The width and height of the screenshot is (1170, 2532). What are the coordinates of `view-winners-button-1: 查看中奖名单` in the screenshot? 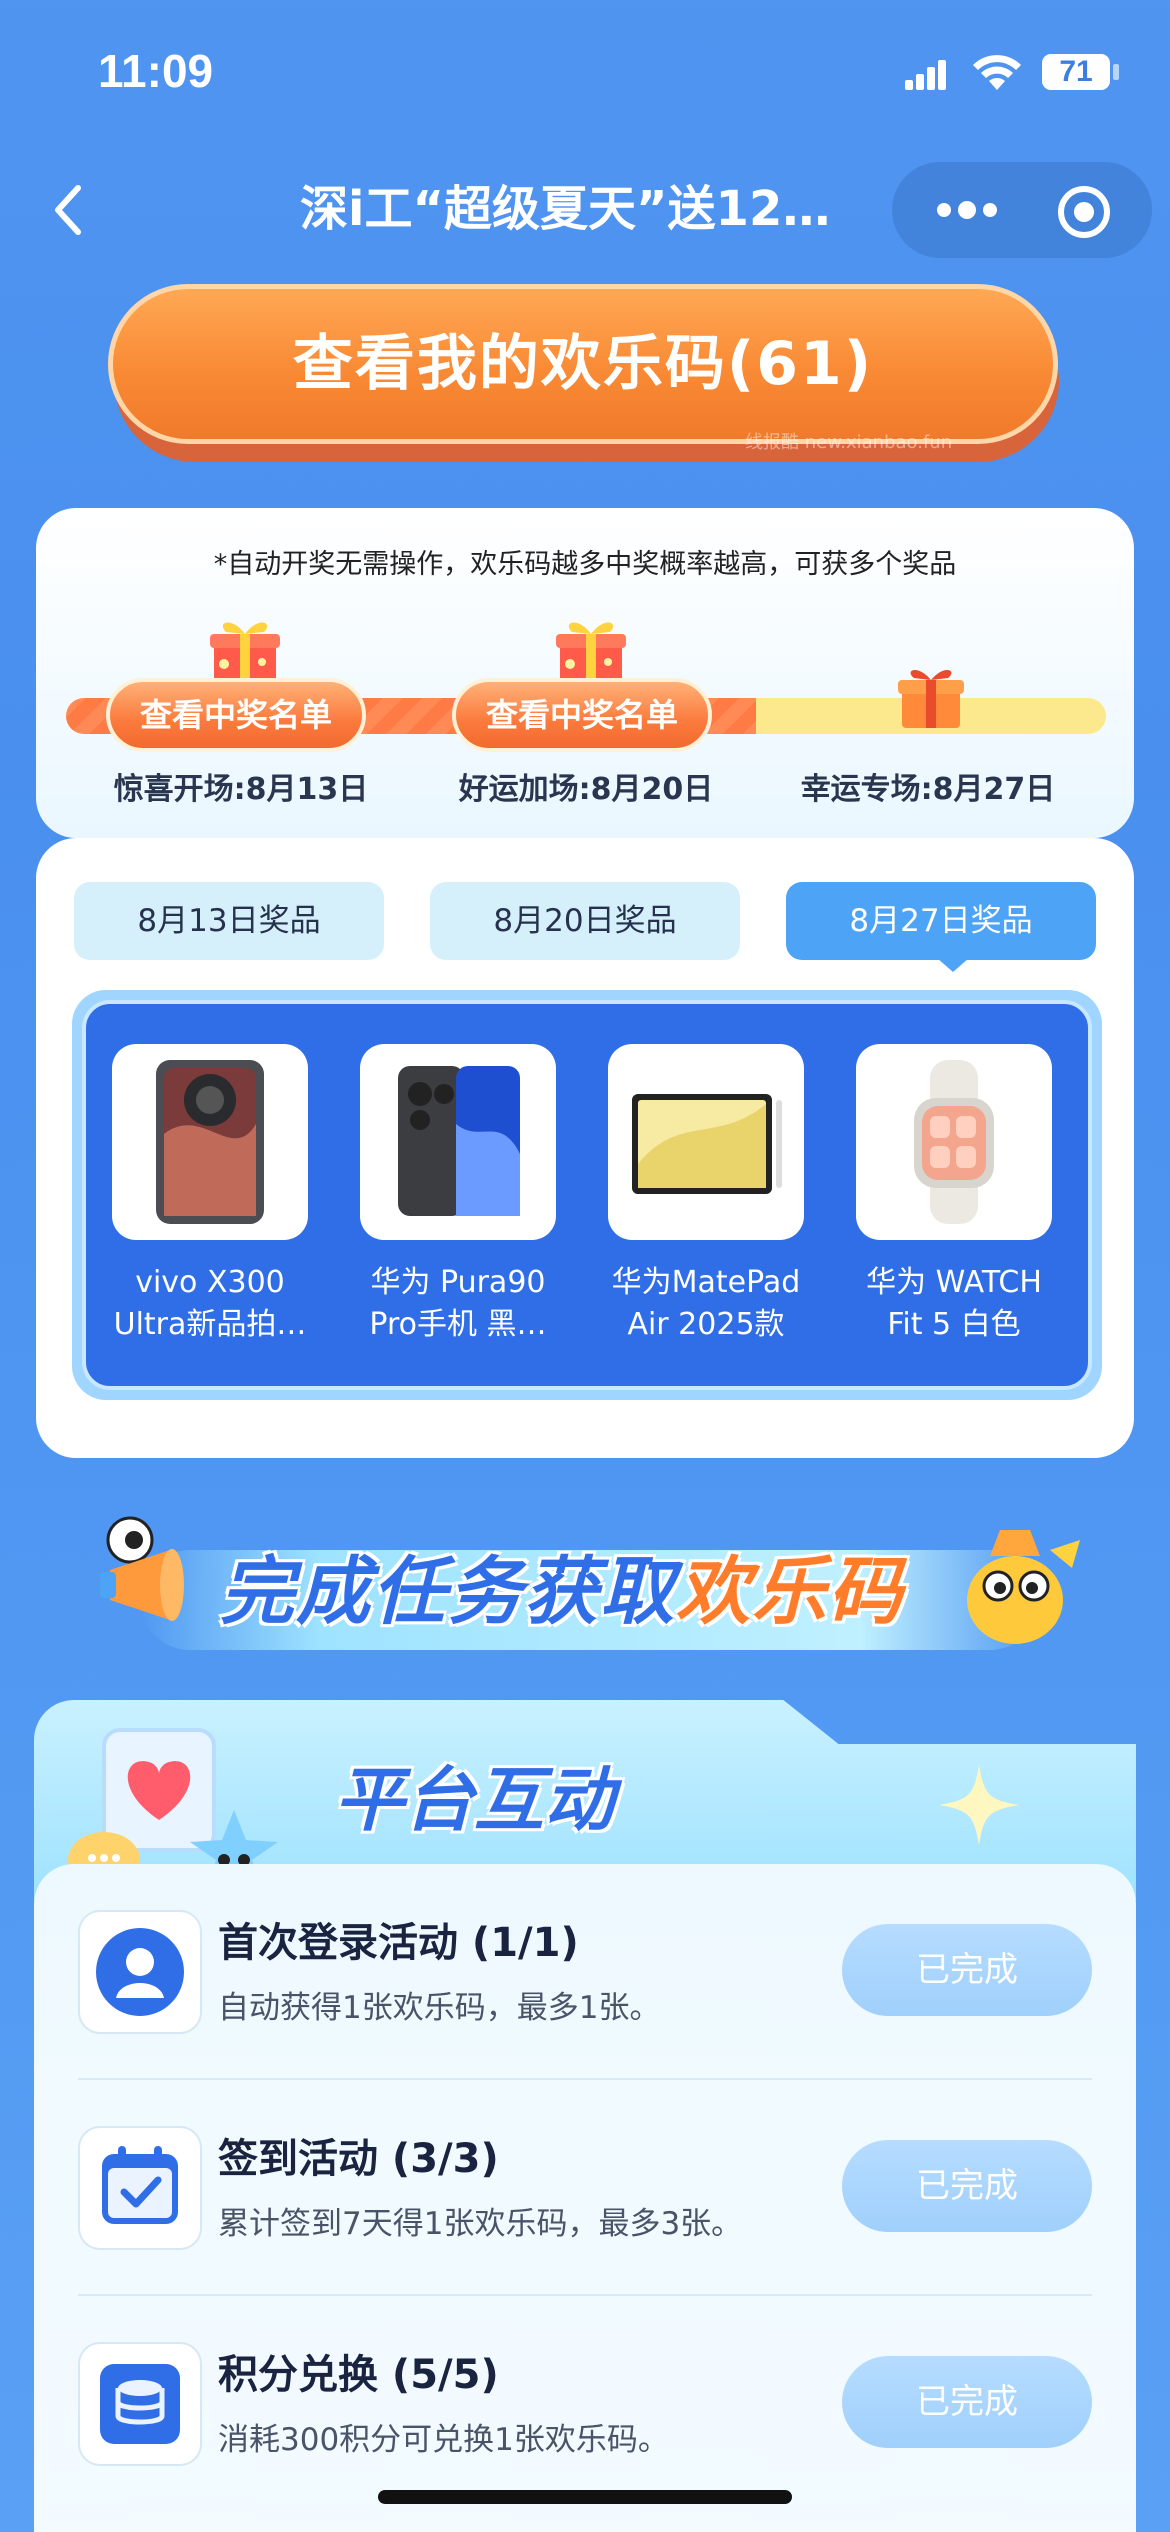 It's located at (236, 715).